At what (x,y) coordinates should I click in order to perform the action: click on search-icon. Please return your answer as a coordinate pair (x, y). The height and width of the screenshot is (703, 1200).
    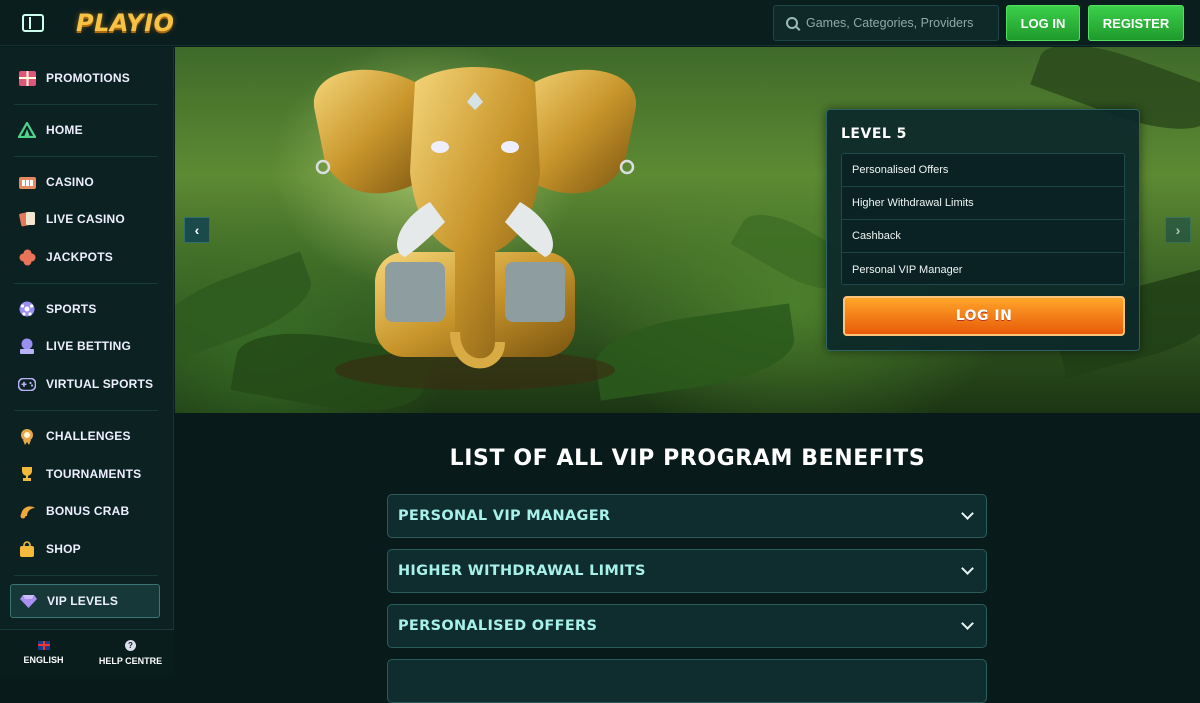
    Looking at the image, I should click on (792, 23).